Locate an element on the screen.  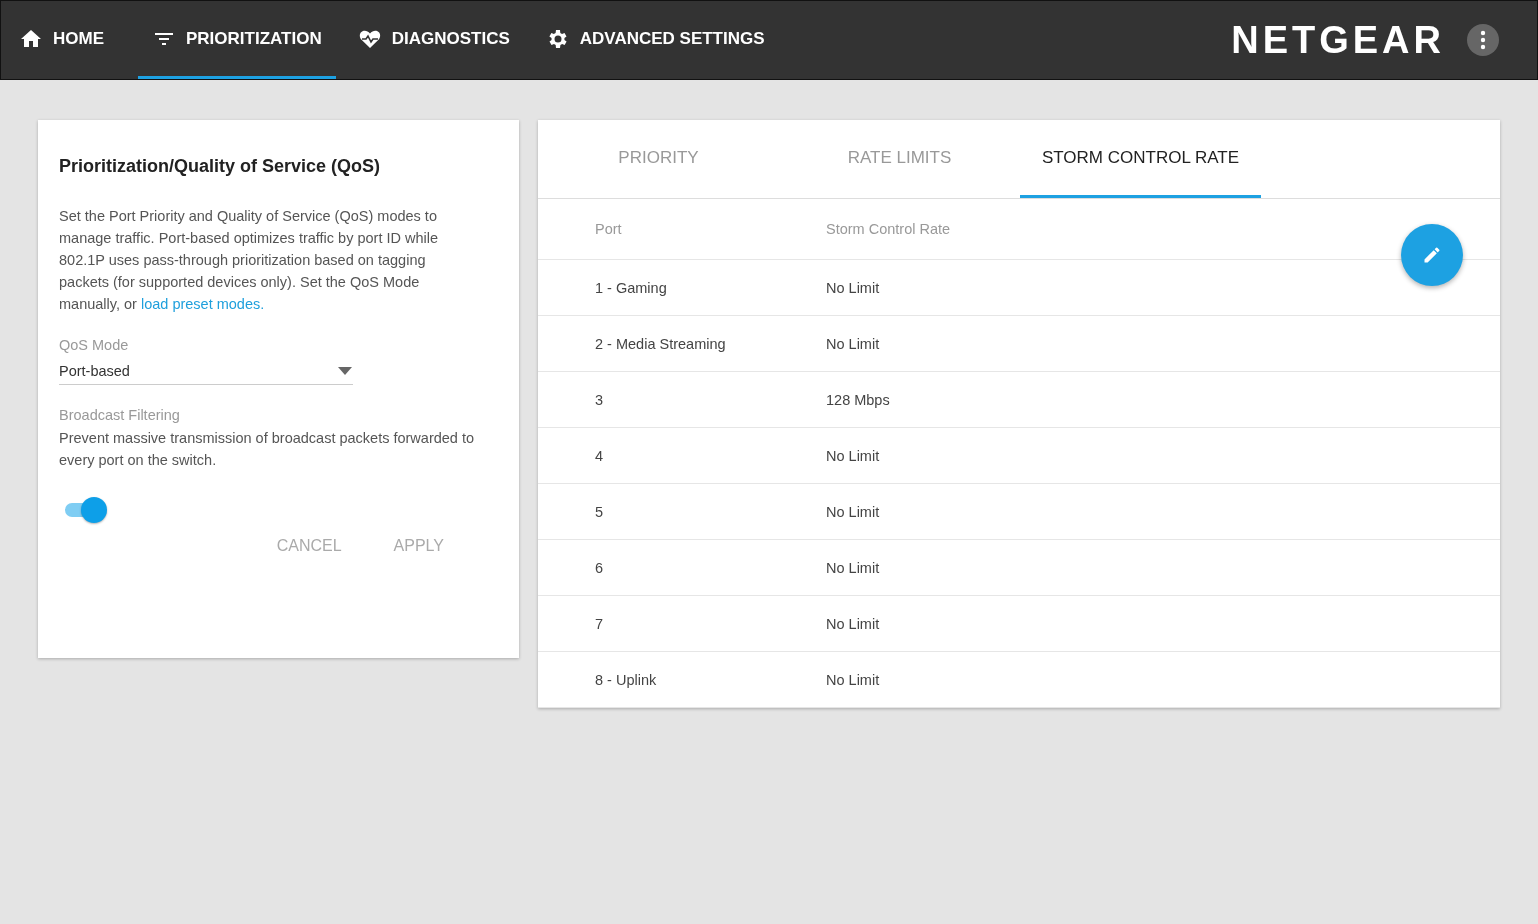
nav-tab: HOME is located at coordinates (67, 40).